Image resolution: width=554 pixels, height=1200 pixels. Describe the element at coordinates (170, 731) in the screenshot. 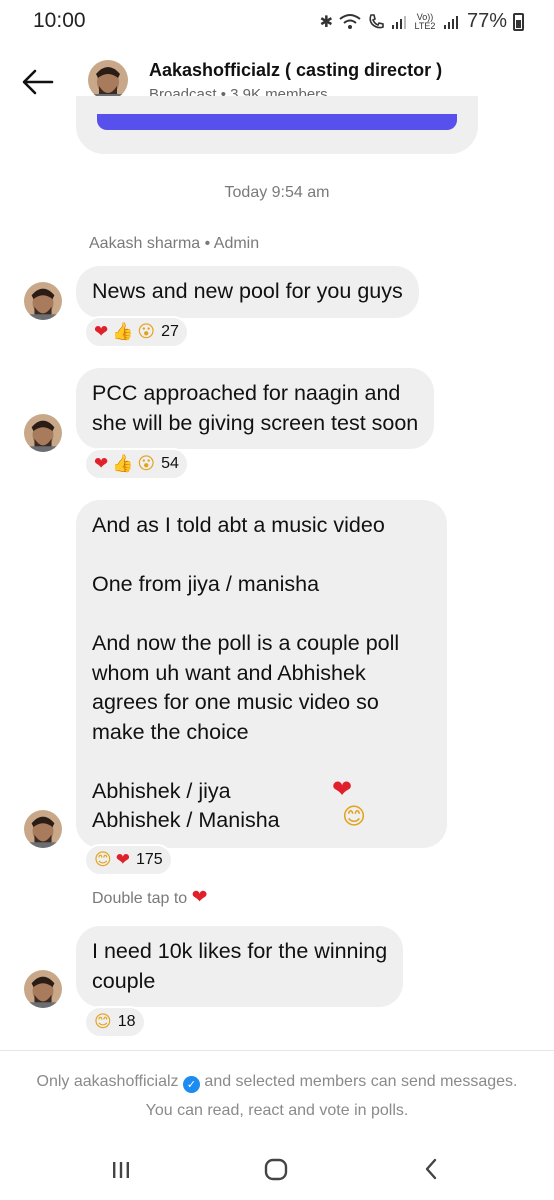

I see `message-text-line: make the choice` at that location.